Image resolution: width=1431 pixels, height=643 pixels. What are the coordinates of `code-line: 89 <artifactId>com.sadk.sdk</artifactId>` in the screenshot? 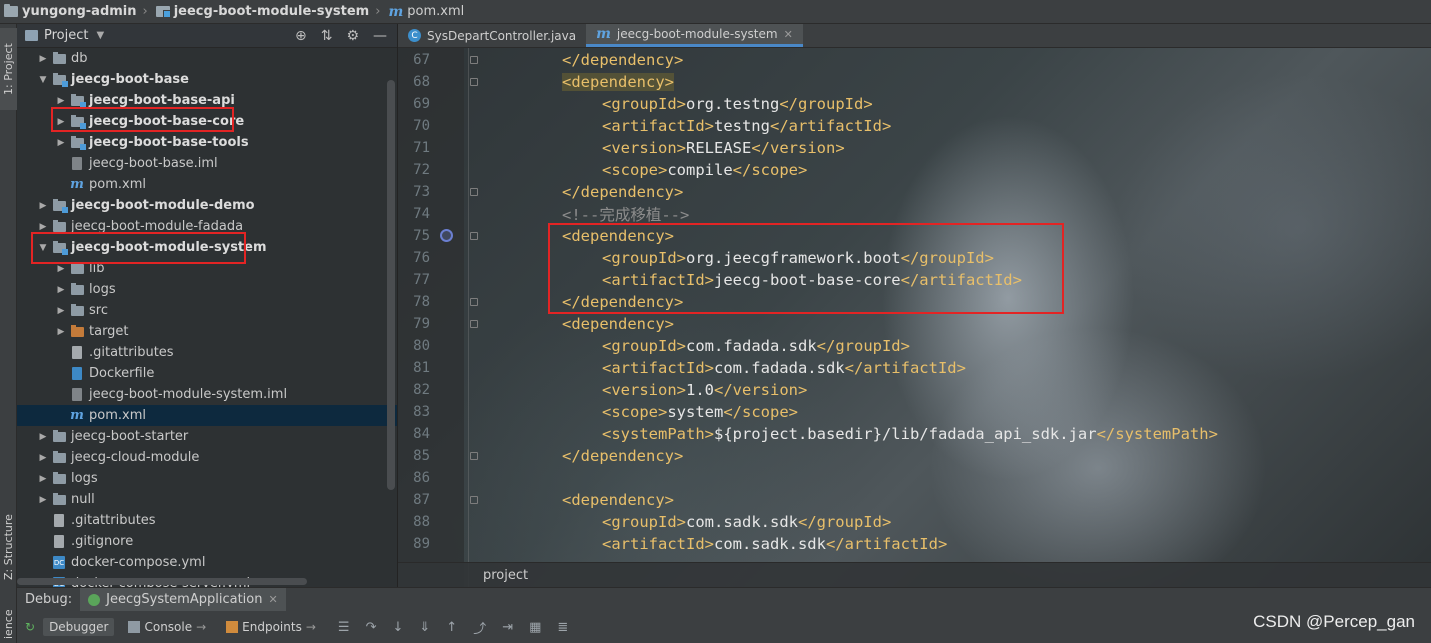 It's located at (914, 544).